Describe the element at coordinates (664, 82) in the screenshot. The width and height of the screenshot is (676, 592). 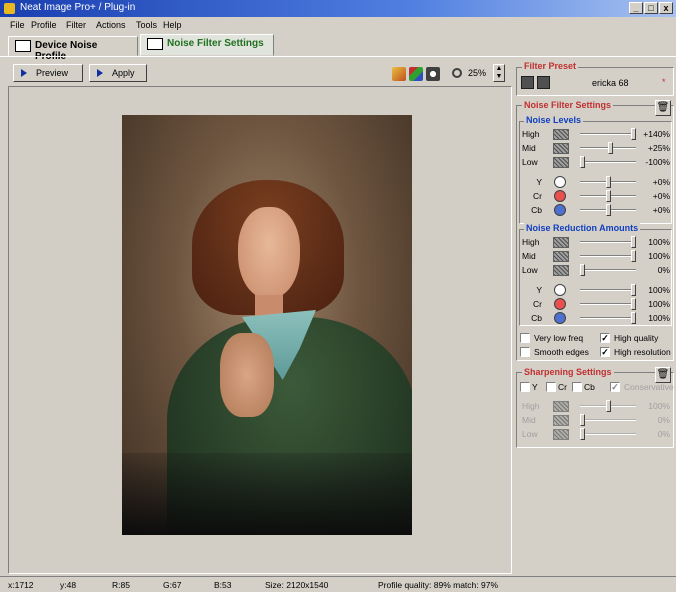
I see `preset-modified-mark: *` at that location.